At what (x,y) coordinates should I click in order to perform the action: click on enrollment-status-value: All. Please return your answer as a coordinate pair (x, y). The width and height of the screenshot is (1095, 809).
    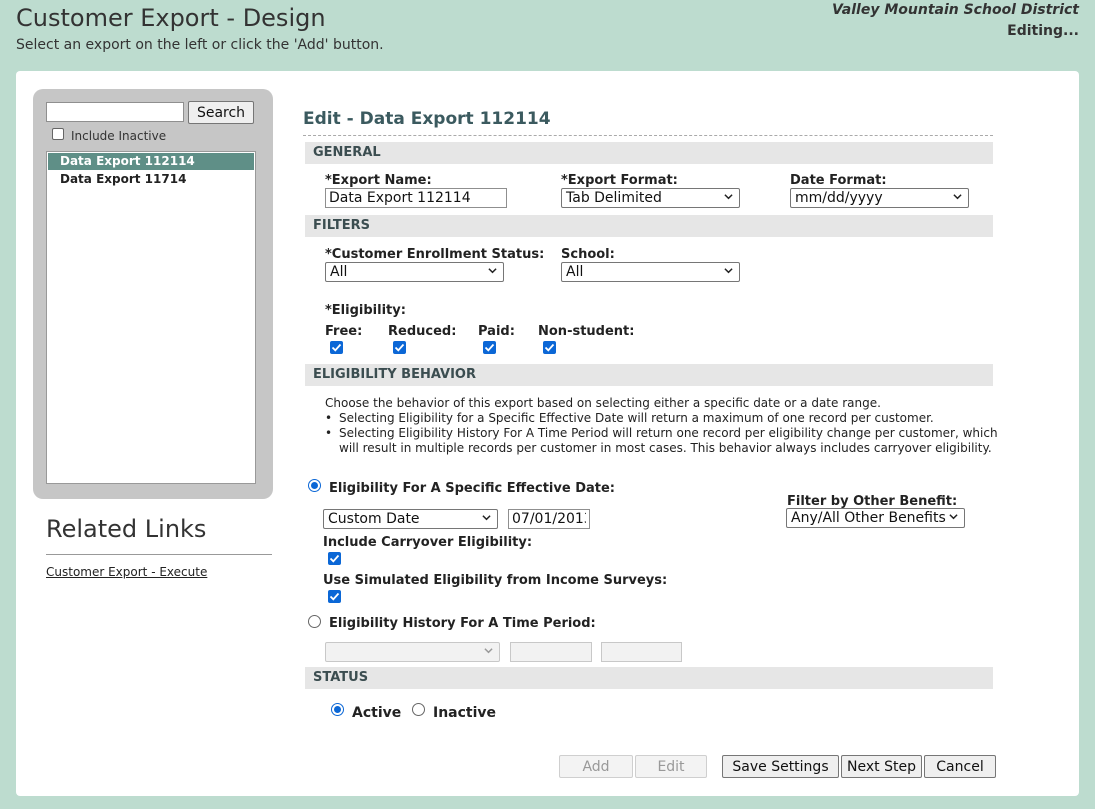
    Looking at the image, I should click on (339, 272).